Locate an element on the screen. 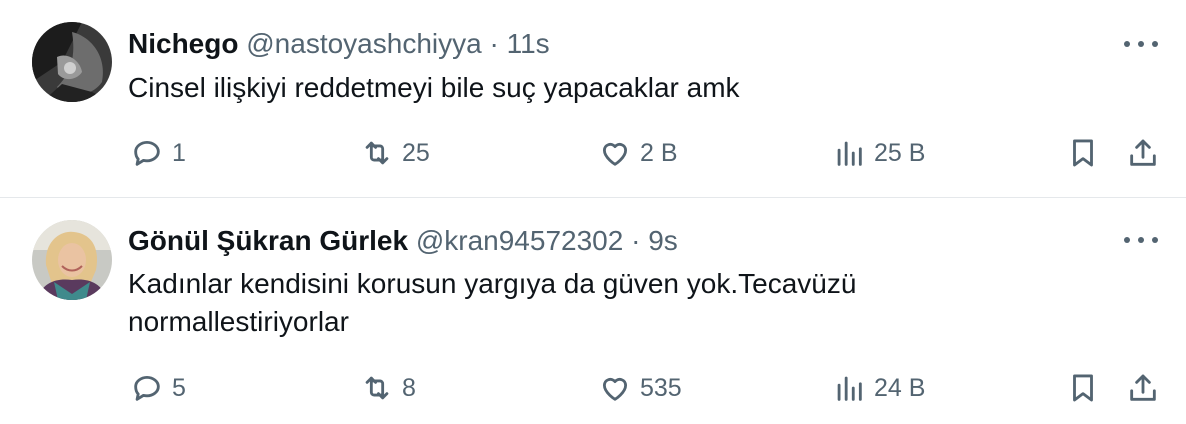  reply-count: 5 is located at coordinates (179, 387).